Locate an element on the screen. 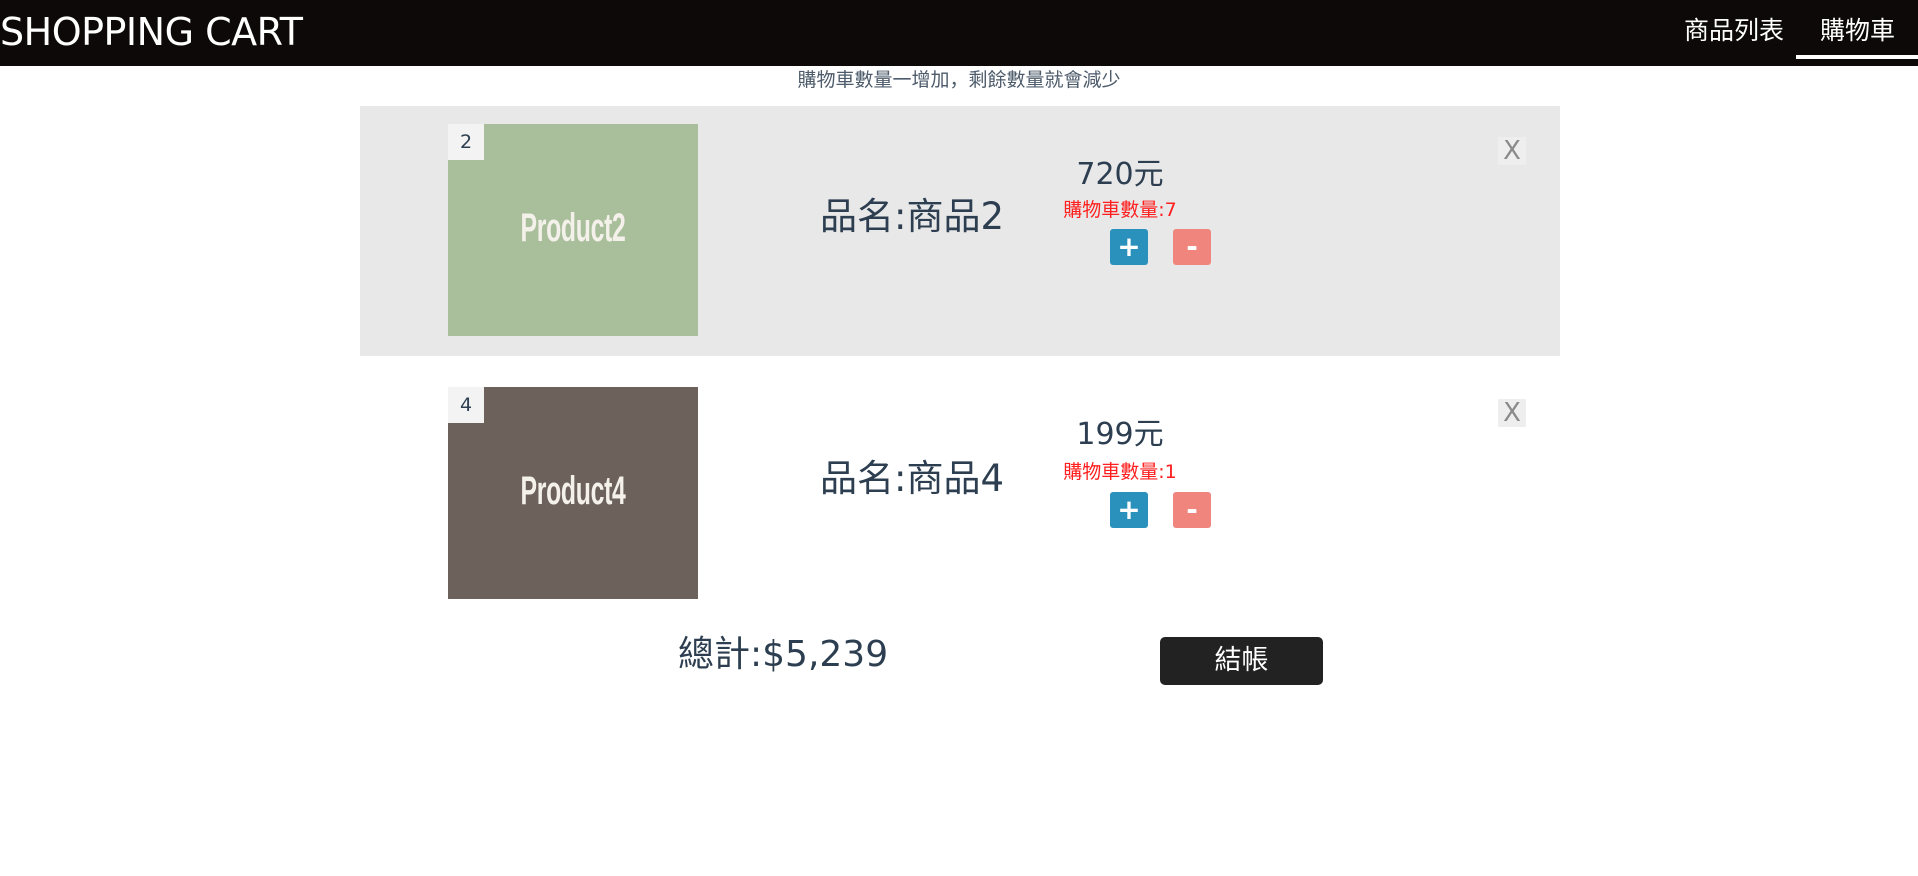 Image resolution: width=1918 pixels, height=876 pixels. active-nav-indicator is located at coordinates (1857, 57).